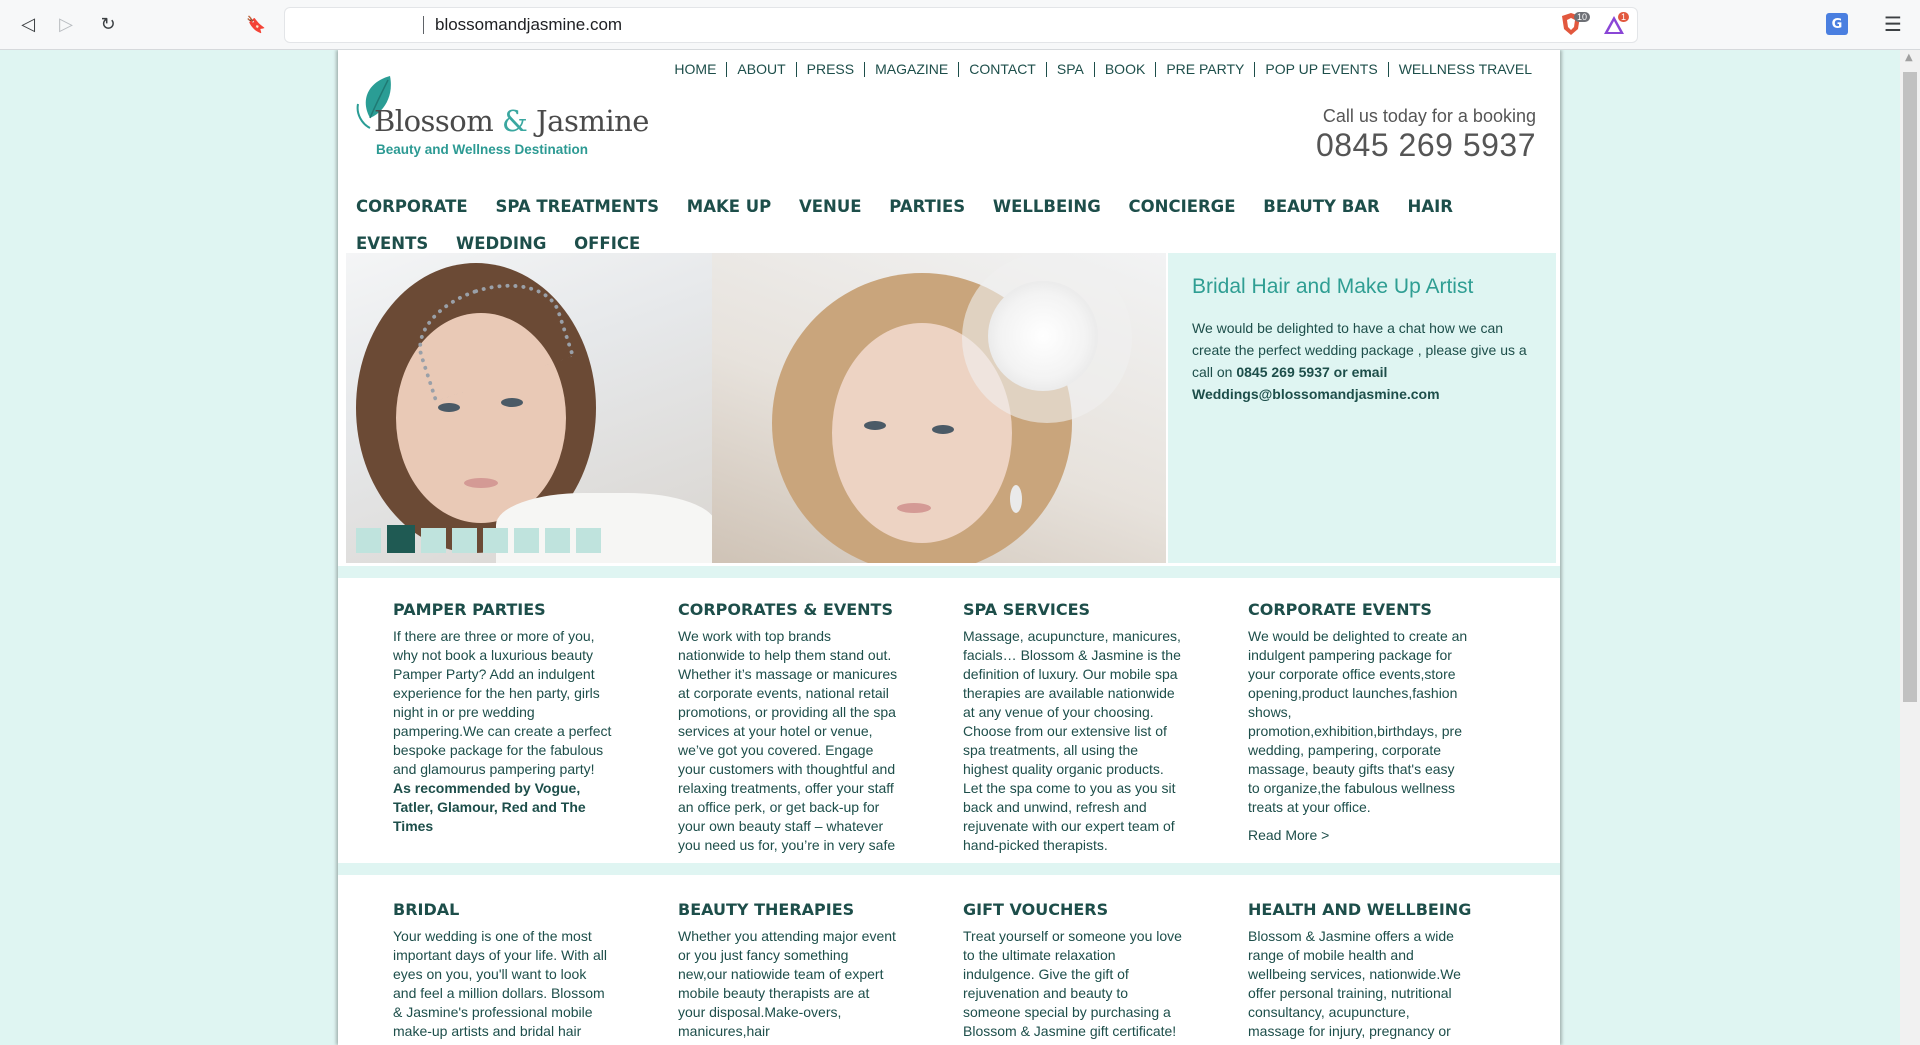 This screenshot has height=1045, width=1920. What do you see at coordinates (1043, 336) in the screenshot?
I see `hair-flower-shape` at bounding box center [1043, 336].